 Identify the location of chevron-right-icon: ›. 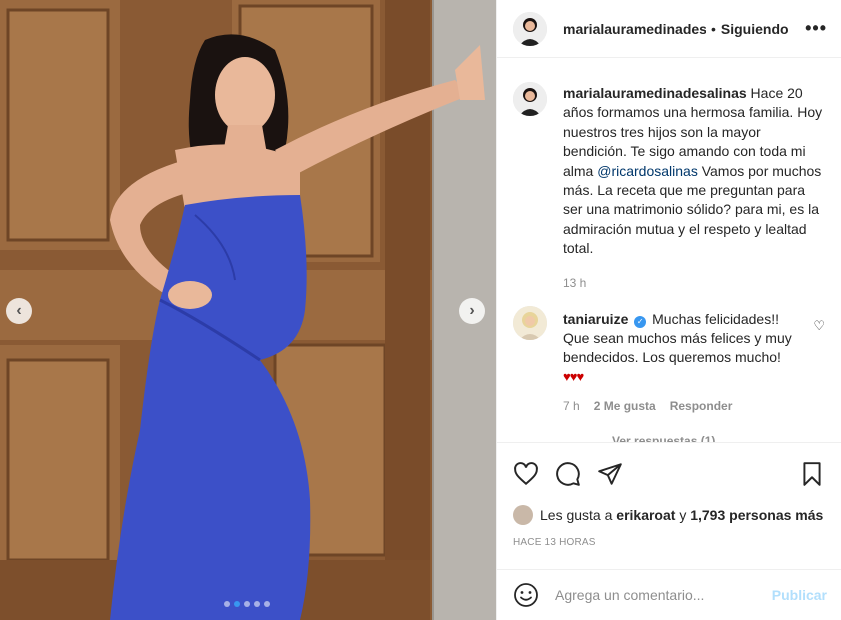
(472, 310).